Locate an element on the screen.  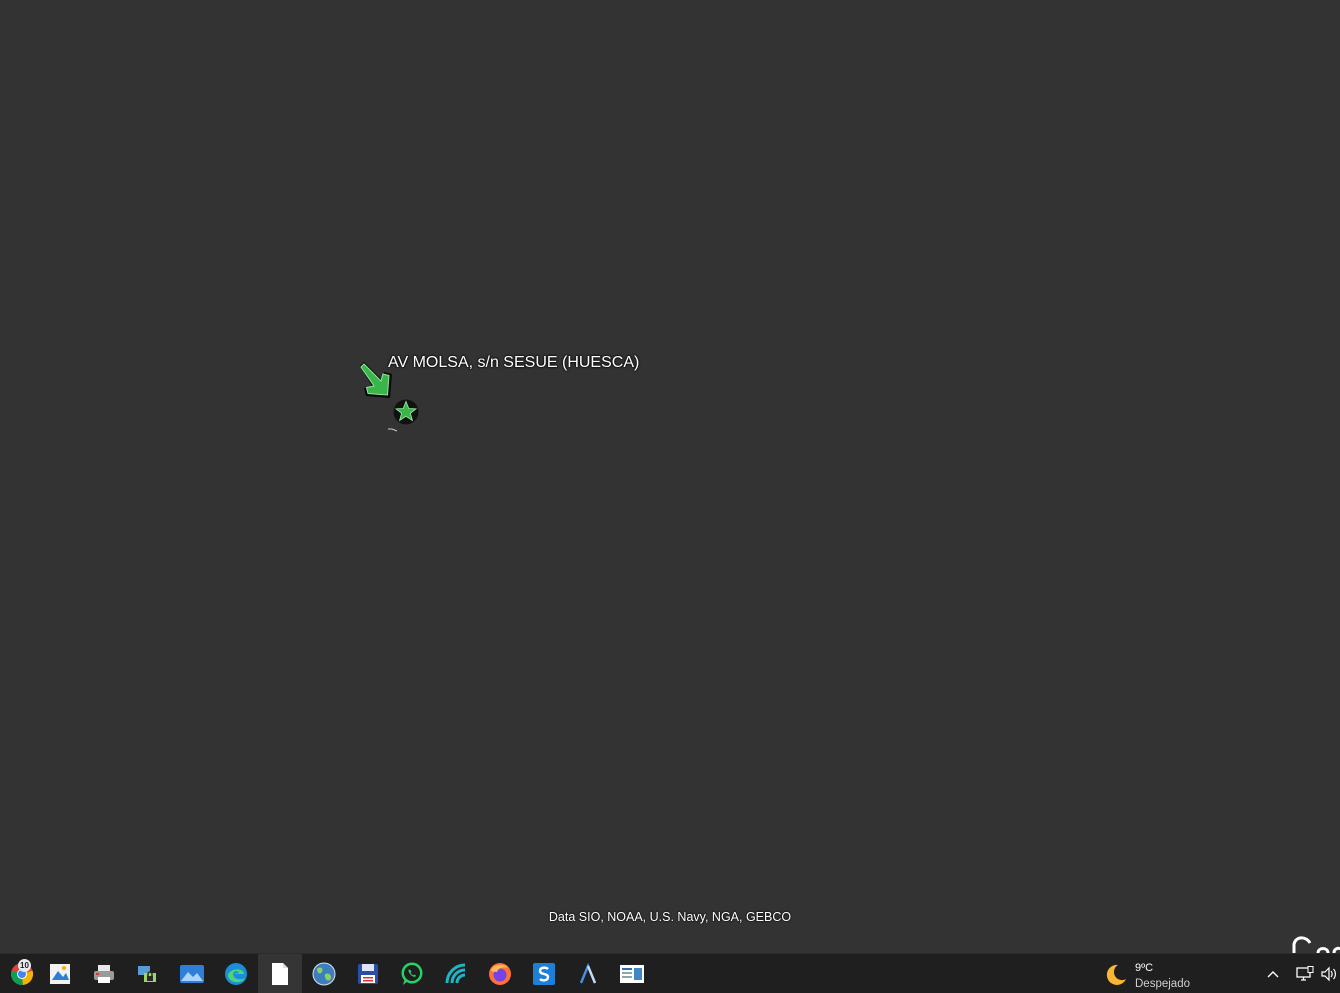
taskbar-whatsapp is located at coordinates (412, 973).